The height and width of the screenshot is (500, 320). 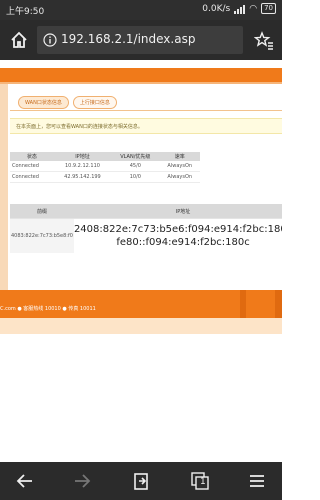 I want to click on clock: 上午9:50, so click(x=25, y=12).